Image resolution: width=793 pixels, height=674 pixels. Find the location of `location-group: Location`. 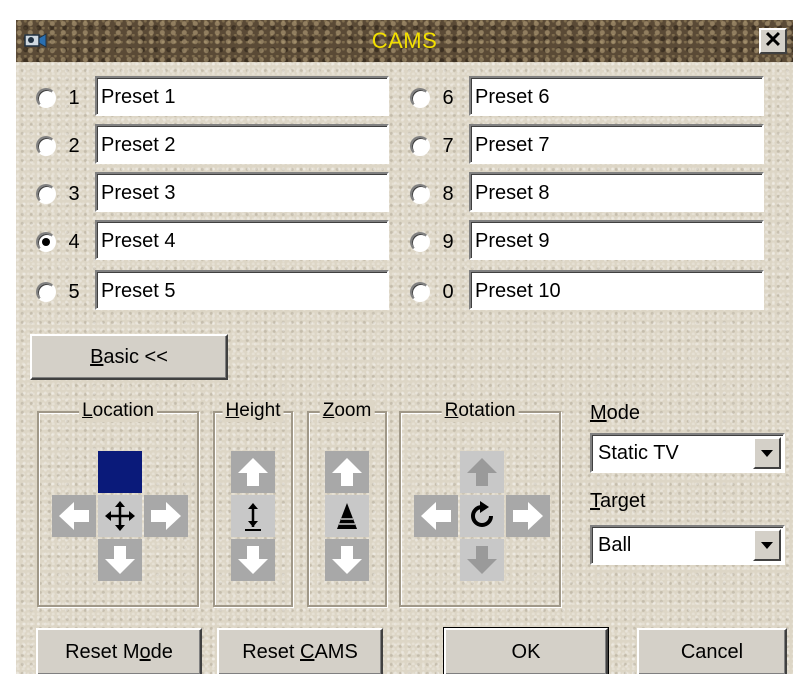

location-group: Location is located at coordinates (118, 503).